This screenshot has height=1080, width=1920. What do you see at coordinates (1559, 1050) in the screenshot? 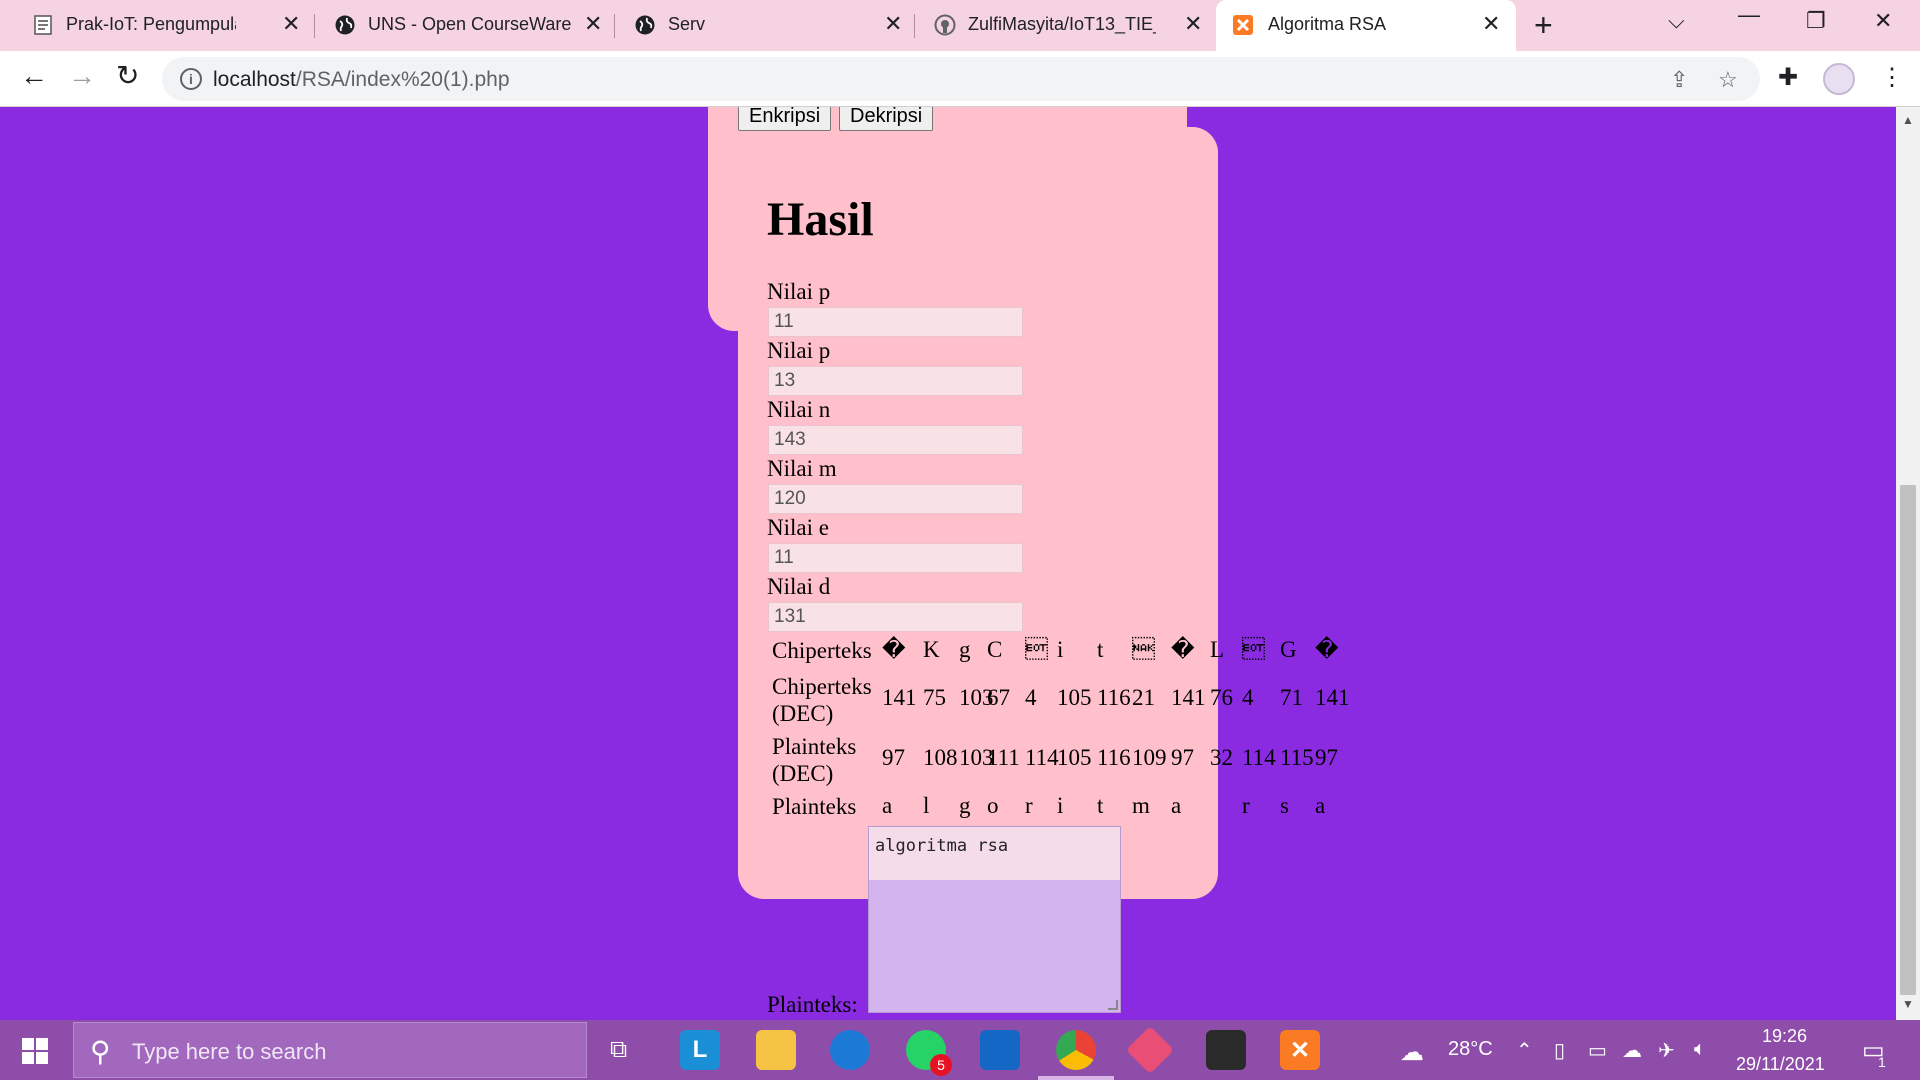
I see `tray-device-icon: ▯` at bounding box center [1559, 1050].